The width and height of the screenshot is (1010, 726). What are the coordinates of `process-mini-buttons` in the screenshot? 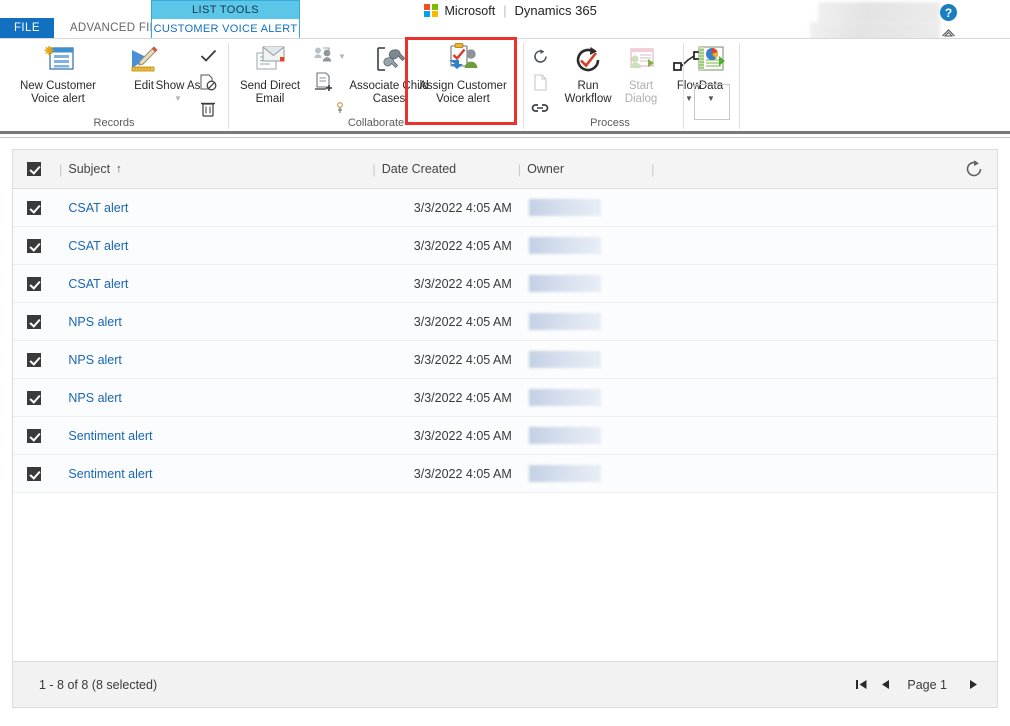 It's located at (540, 82).